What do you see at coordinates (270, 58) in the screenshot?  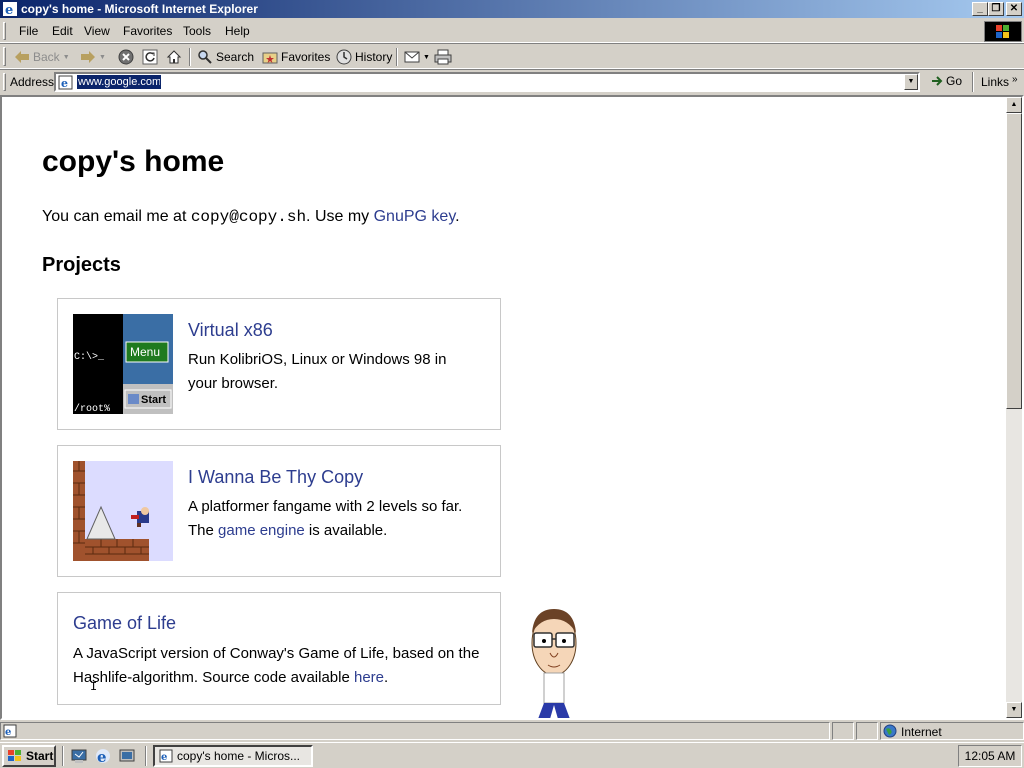 I see `favorites-folder-icon` at bounding box center [270, 58].